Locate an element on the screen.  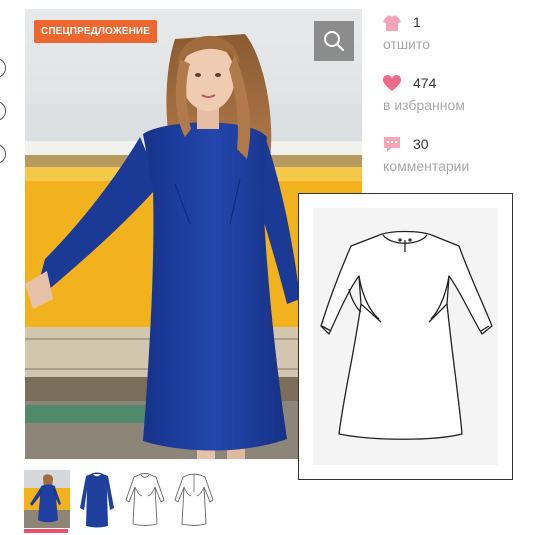
active-thumbnail-indicator is located at coordinates (46, 531).